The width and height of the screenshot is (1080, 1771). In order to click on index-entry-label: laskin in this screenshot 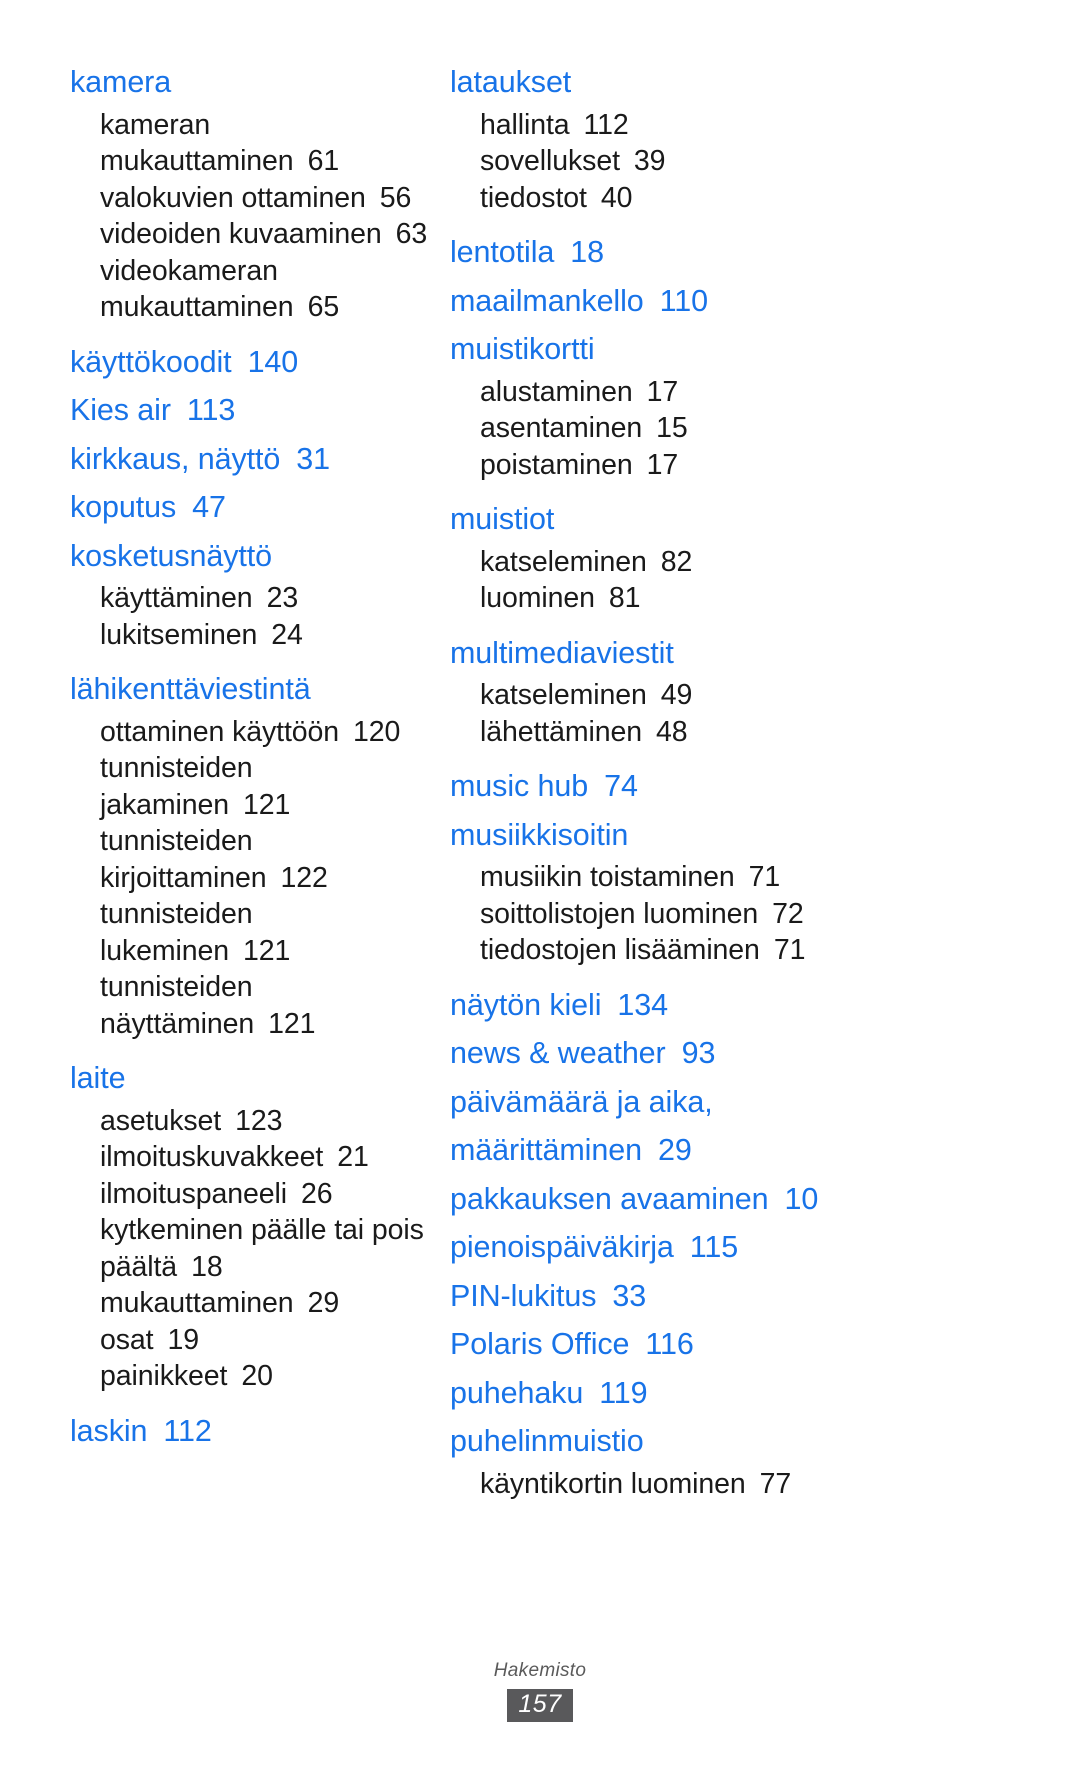, I will do `click(109, 1430)`.